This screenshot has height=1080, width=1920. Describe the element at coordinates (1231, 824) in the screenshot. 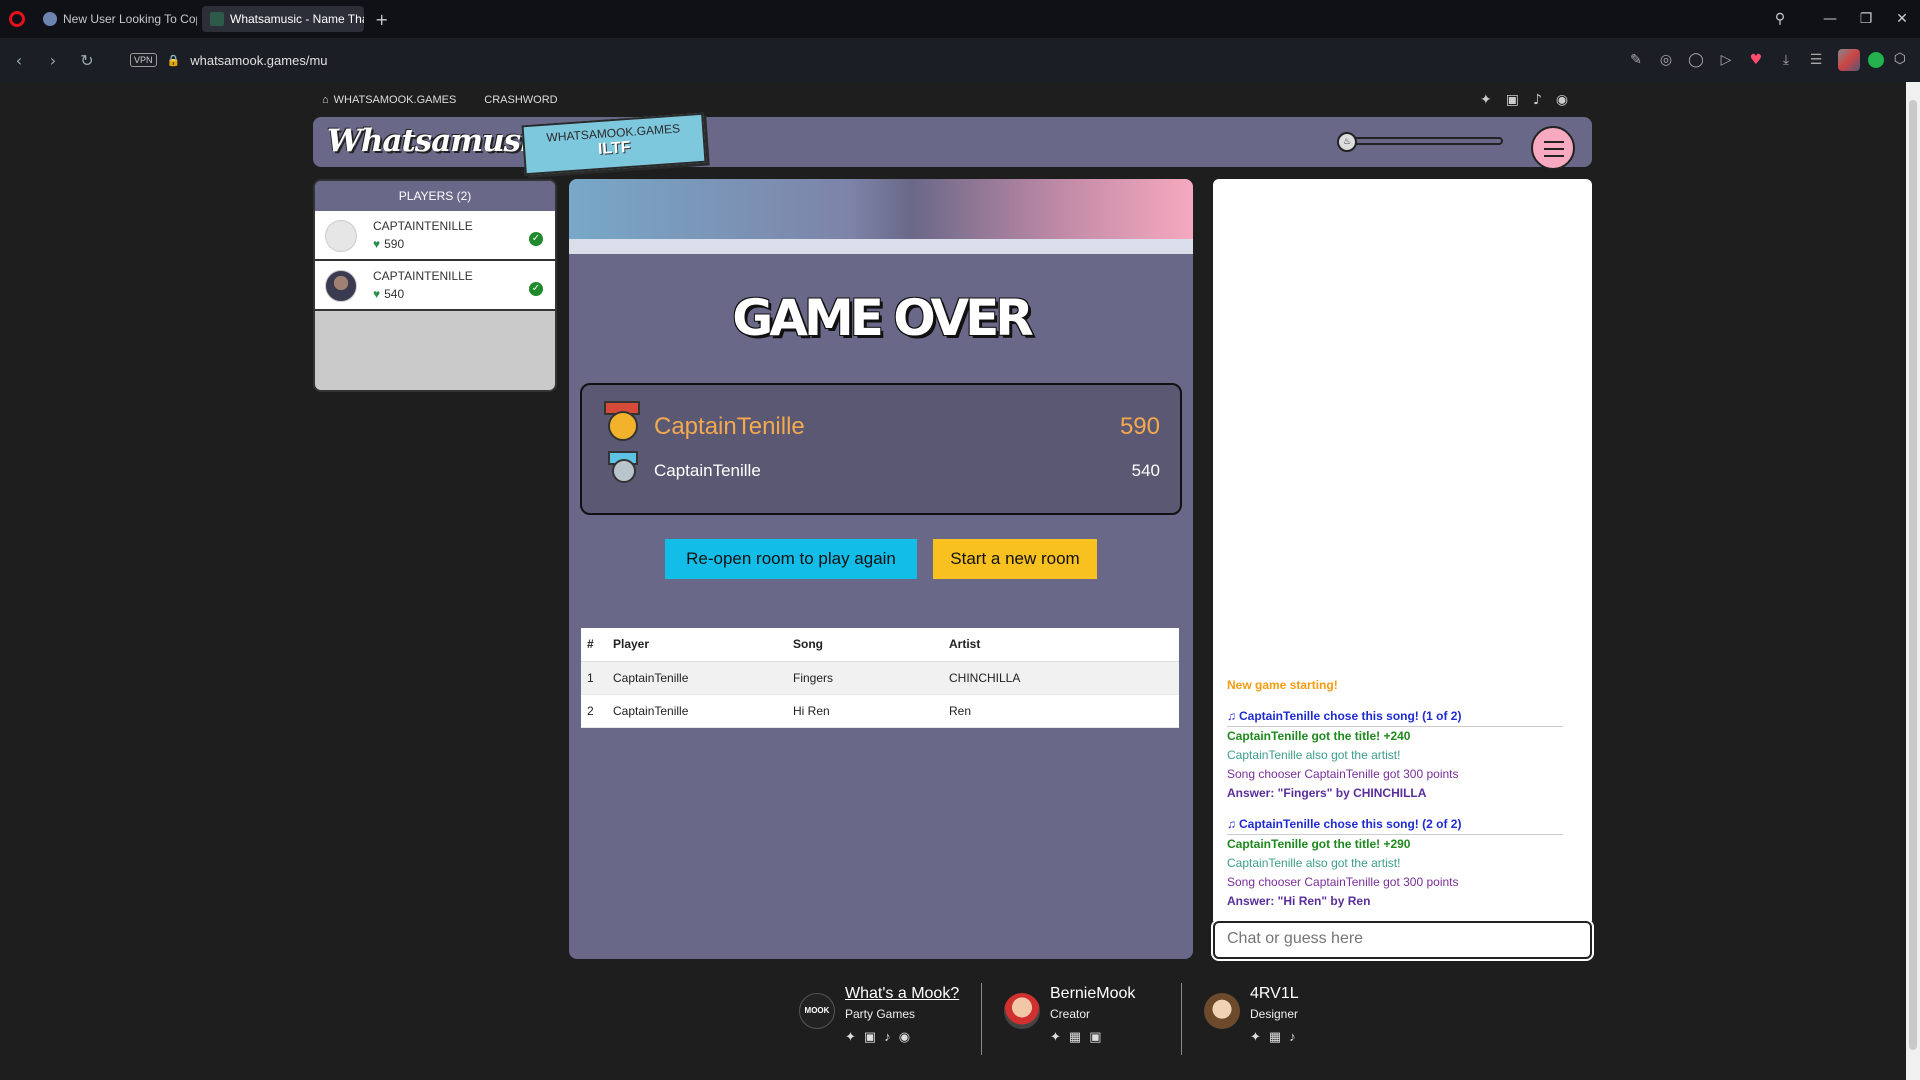

I see `music-note-icon: ♫` at that location.